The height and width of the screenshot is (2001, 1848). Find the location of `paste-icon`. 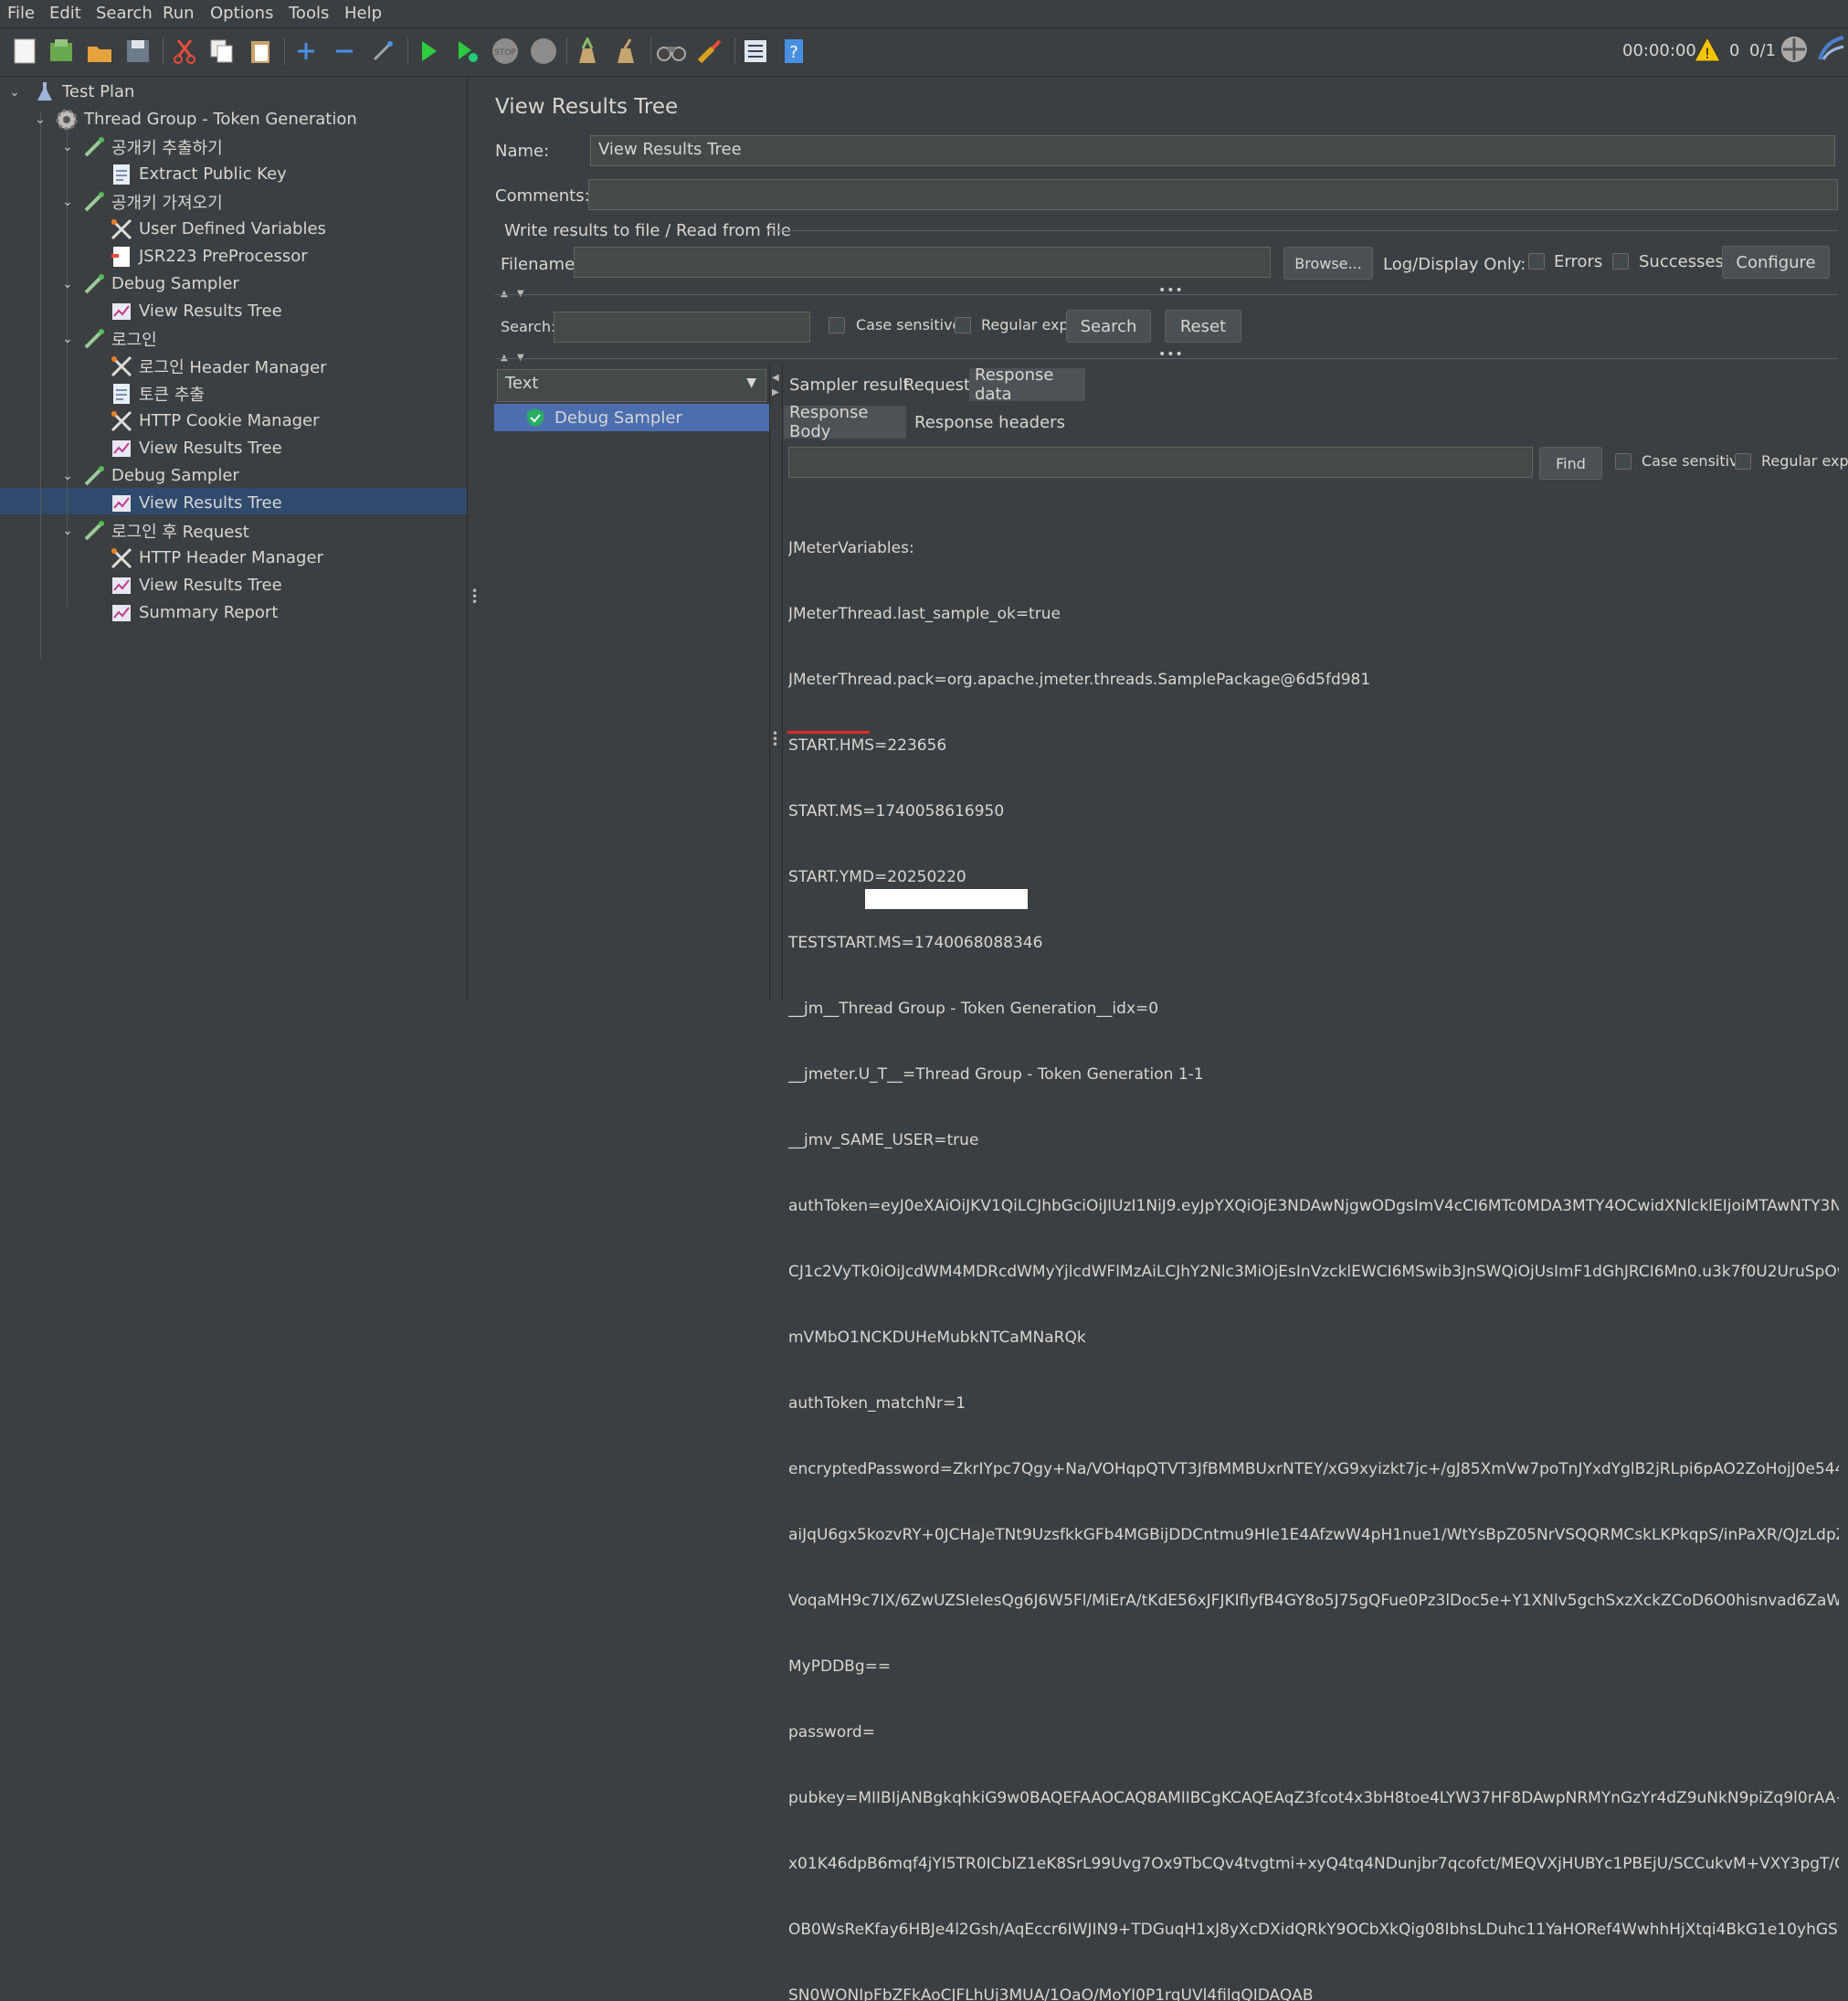

paste-icon is located at coordinates (260, 51).